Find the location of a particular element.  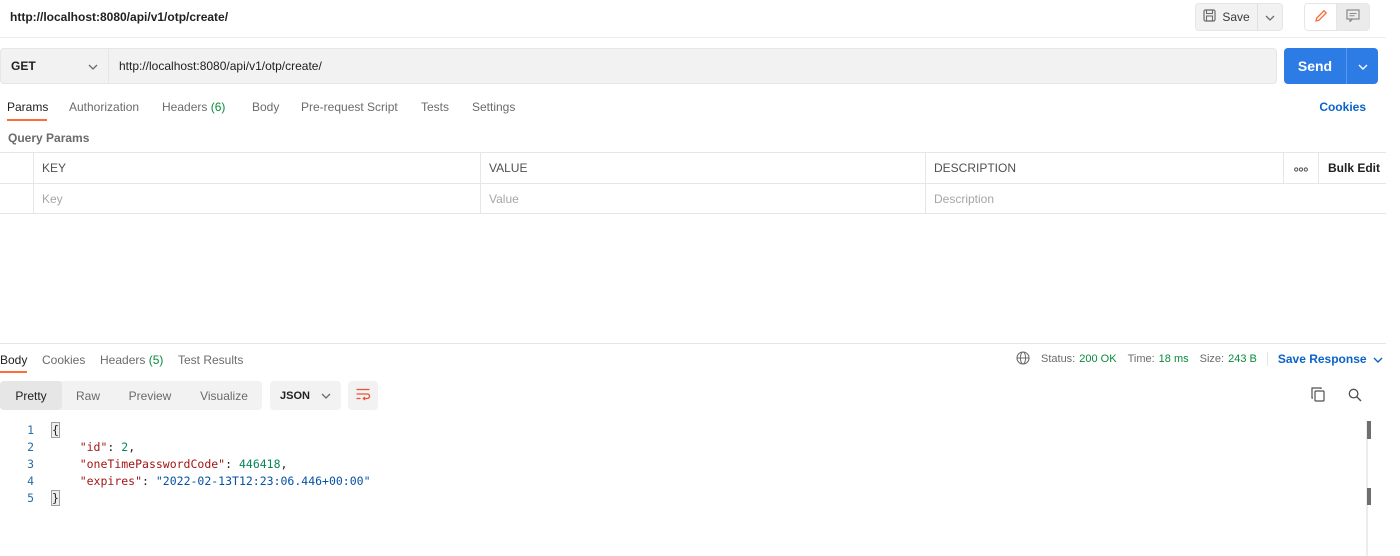

tab-authorization: Authorization is located at coordinates (104, 107).